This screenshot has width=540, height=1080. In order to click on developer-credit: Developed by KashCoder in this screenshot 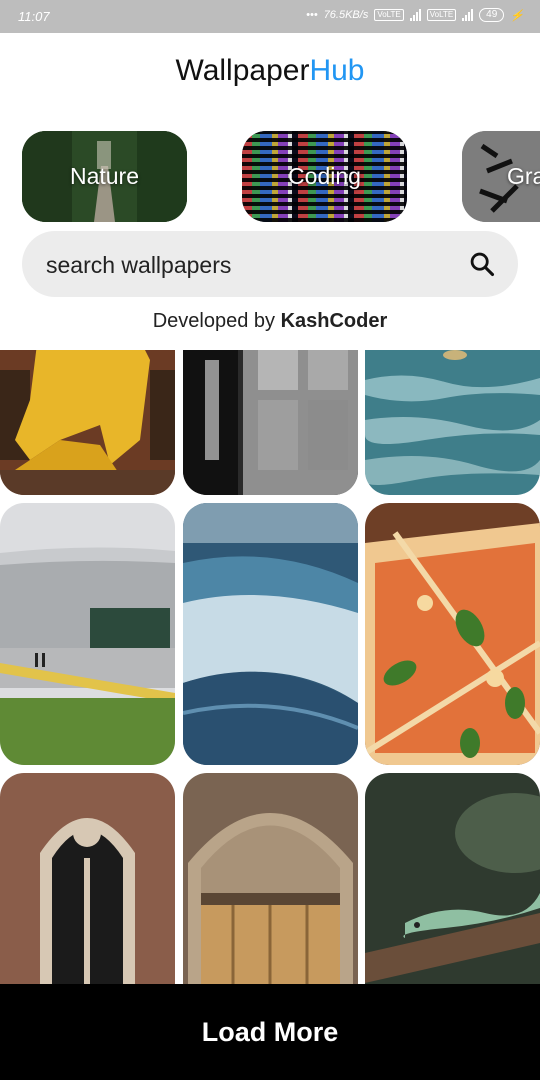, I will do `click(270, 321)`.